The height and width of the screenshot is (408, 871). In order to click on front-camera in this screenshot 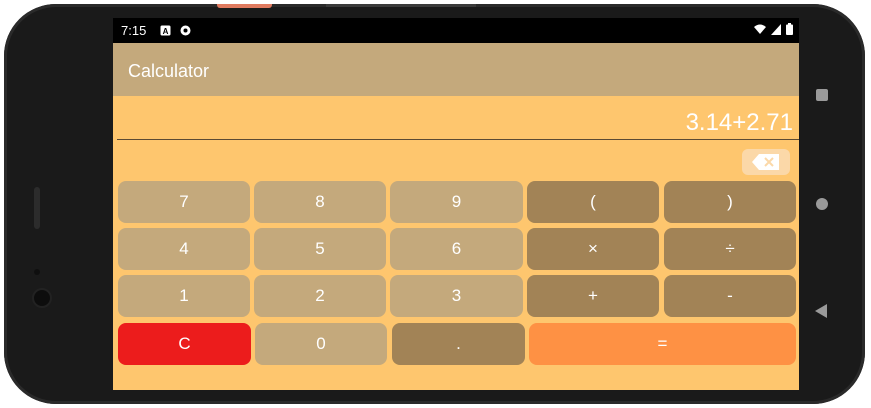, I will do `click(42, 298)`.